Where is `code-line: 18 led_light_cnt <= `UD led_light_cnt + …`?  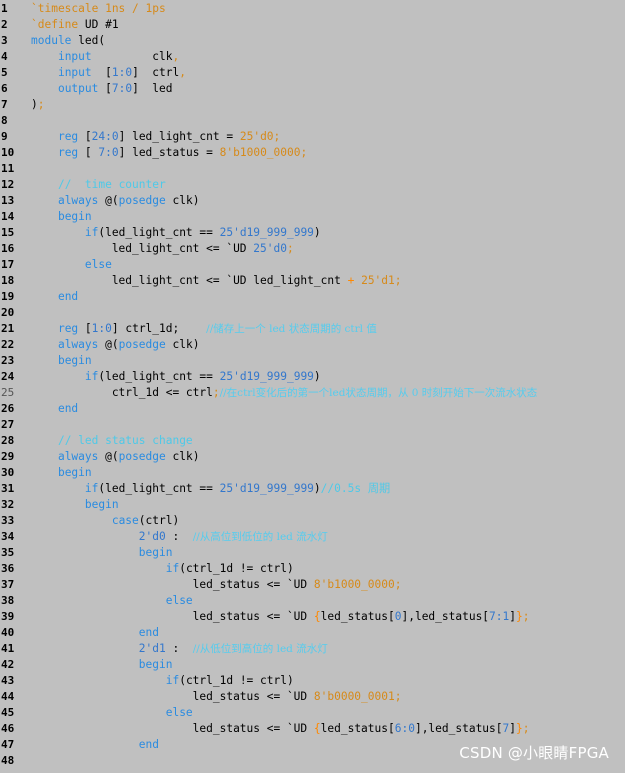
code-line: 18 led_light_cnt <= `UD led_light_cnt + … is located at coordinates (312, 281).